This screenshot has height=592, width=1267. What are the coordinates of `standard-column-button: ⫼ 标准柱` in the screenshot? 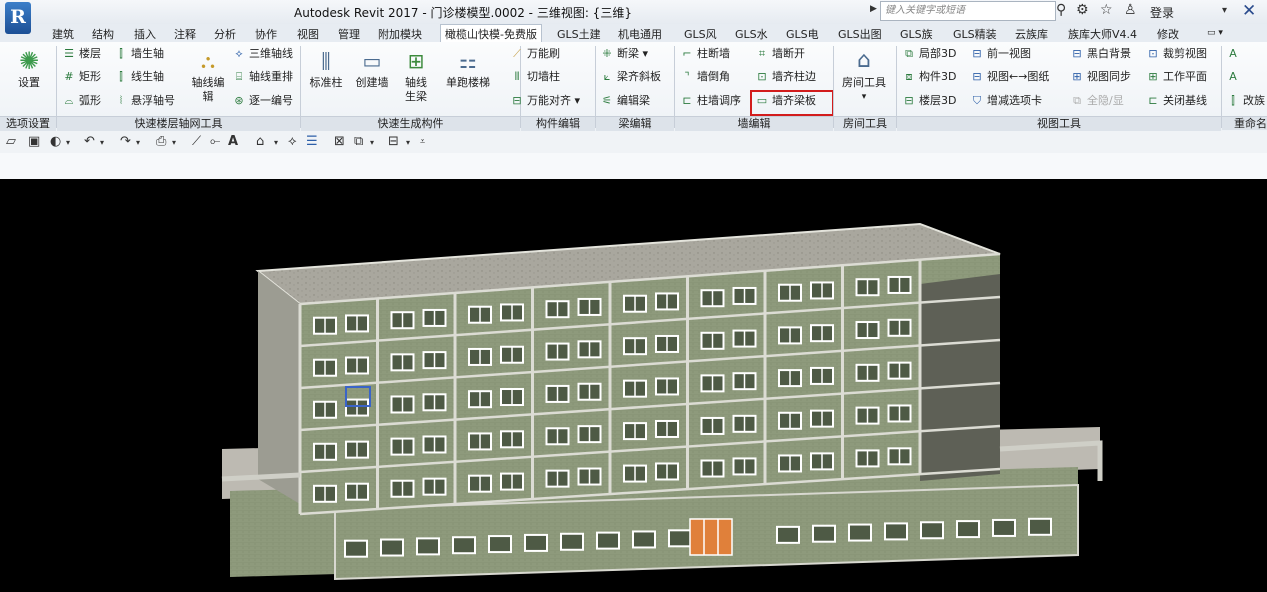 It's located at (326, 68).